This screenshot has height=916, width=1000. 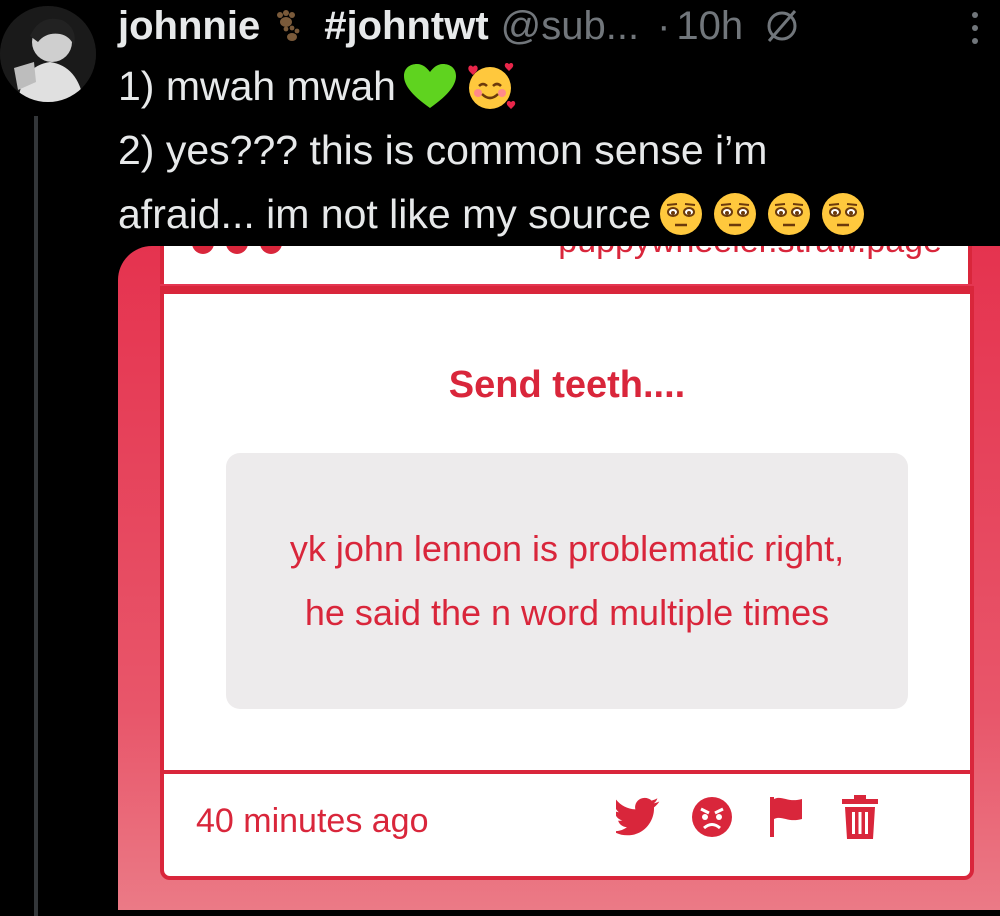 What do you see at coordinates (48, 54) in the screenshot?
I see `avatar` at bounding box center [48, 54].